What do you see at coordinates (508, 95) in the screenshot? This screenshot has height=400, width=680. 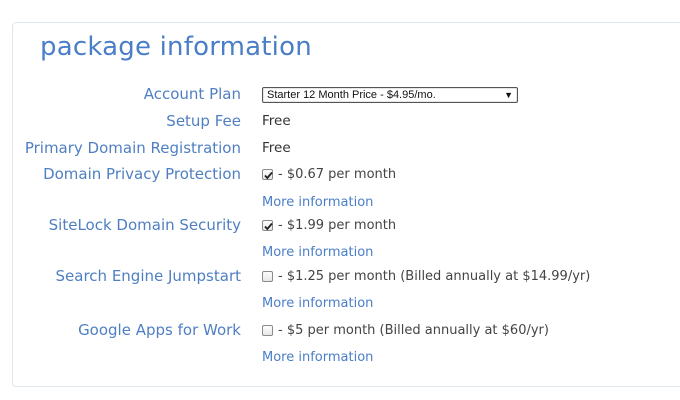 I see `dropdown-arrow-icon: ▼` at bounding box center [508, 95].